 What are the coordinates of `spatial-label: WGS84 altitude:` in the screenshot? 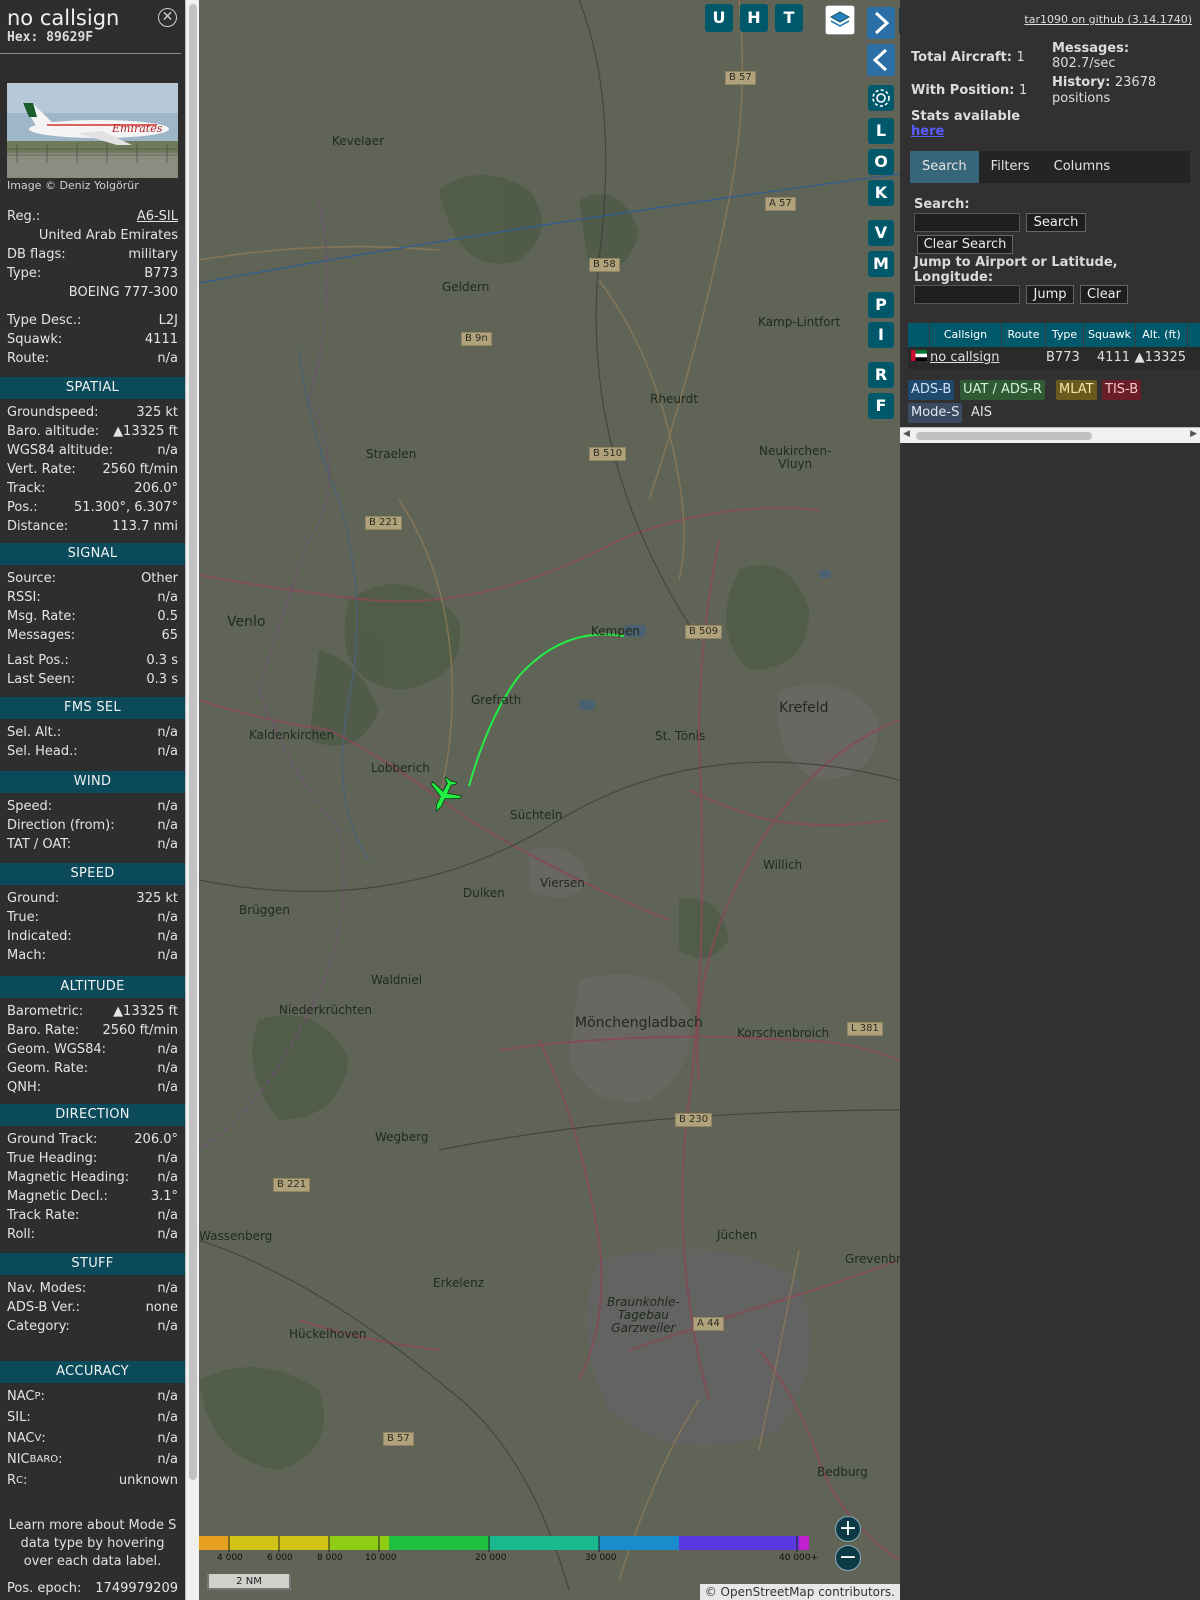 It's located at (60, 451).